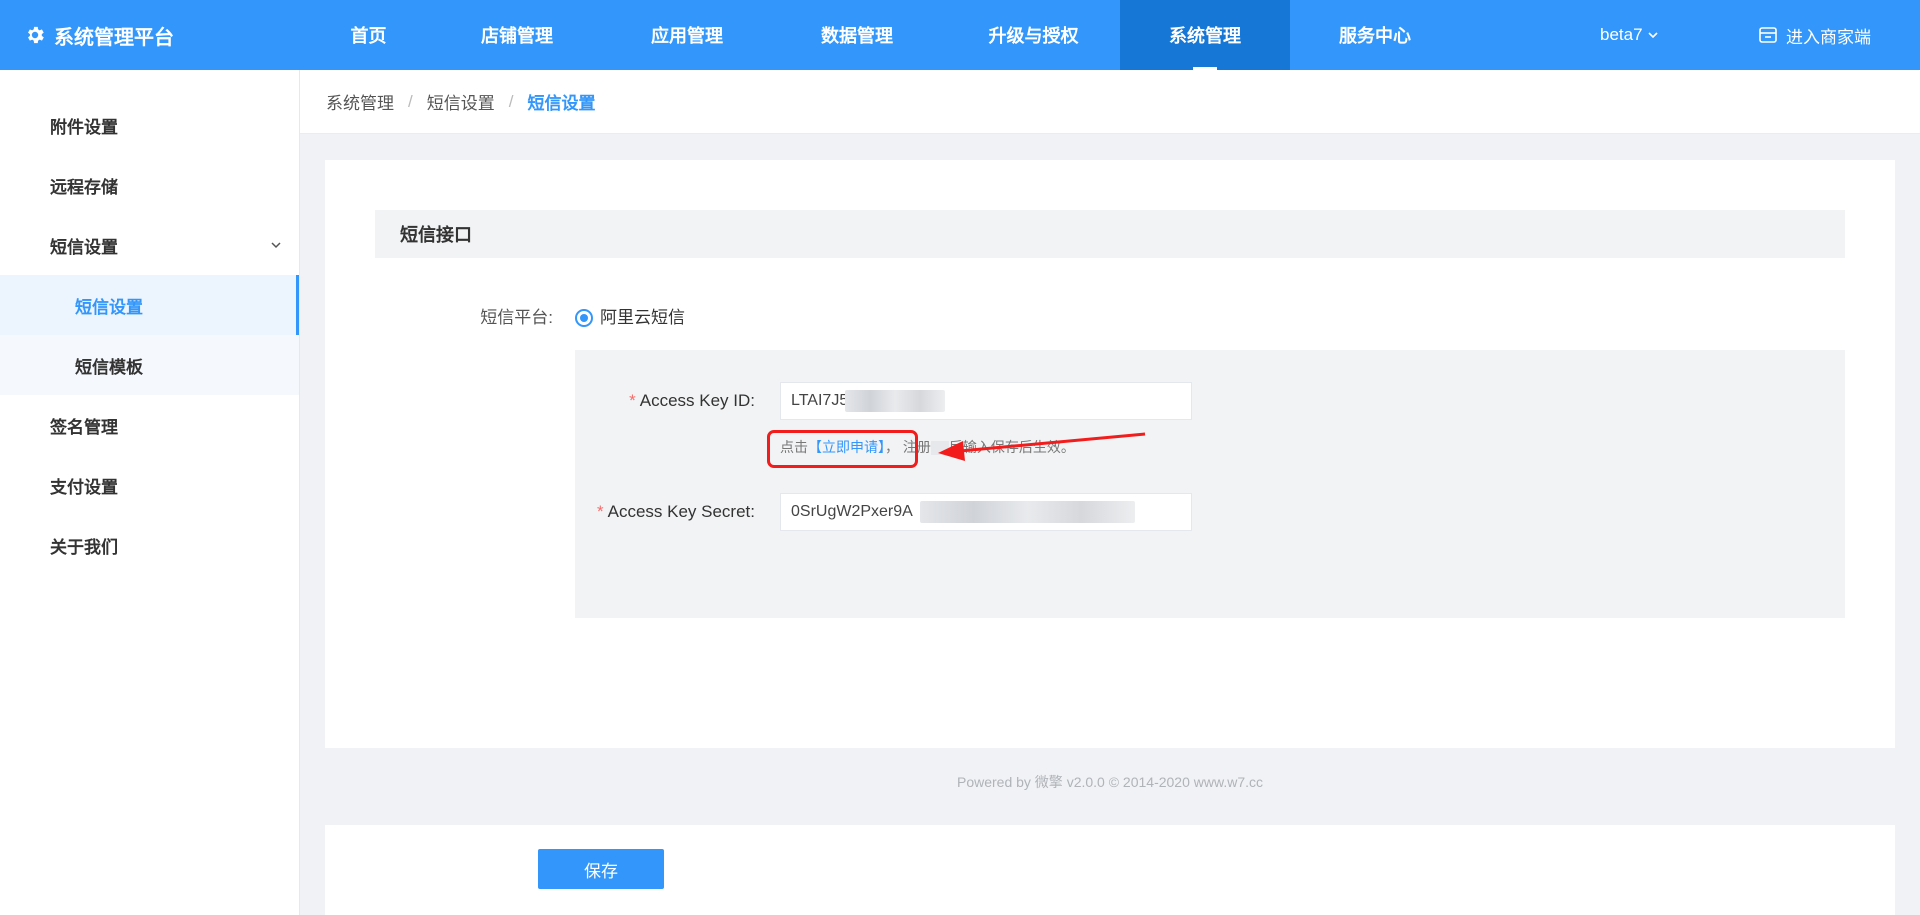 This screenshot has height=915, width=1920. I want to click on breadcrumb-item: 短信设置, so click(461, 101).